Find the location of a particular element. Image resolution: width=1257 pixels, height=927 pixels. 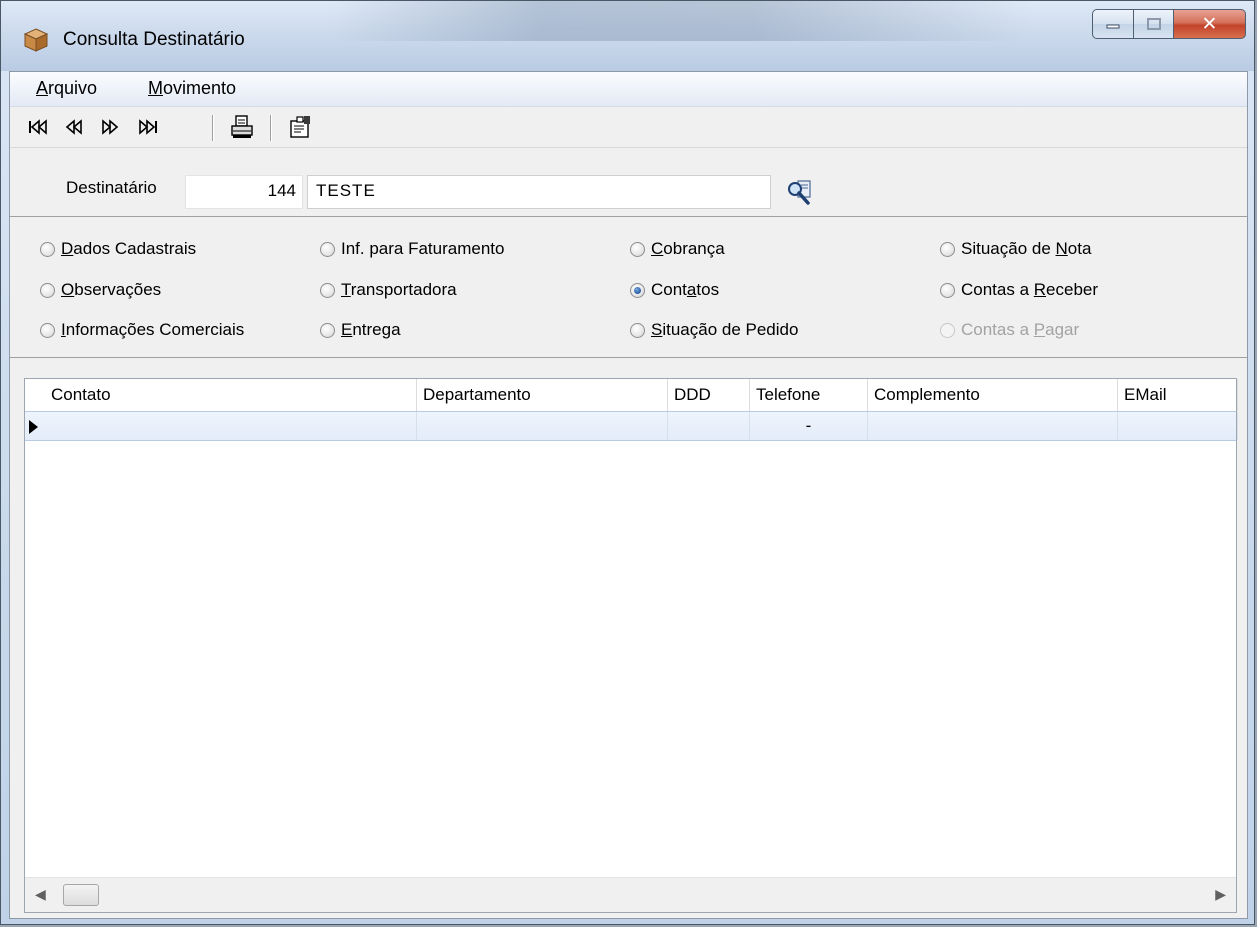

previous-record-button is located at coordinates (74, 127).